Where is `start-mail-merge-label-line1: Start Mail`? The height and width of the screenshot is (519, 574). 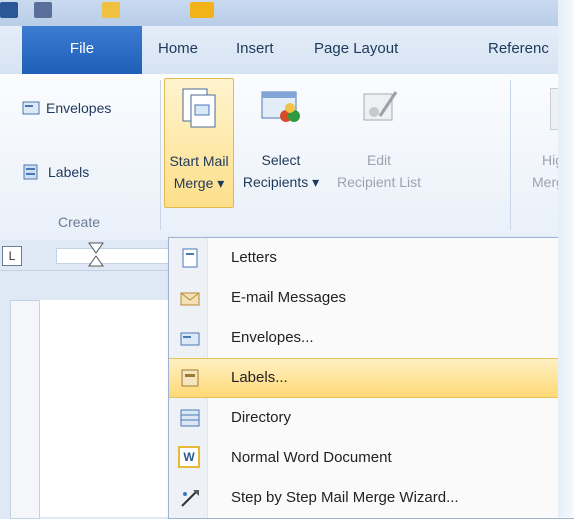
start-mail-merge-label-line1: Start Mail is located at coordinates (199, 161).